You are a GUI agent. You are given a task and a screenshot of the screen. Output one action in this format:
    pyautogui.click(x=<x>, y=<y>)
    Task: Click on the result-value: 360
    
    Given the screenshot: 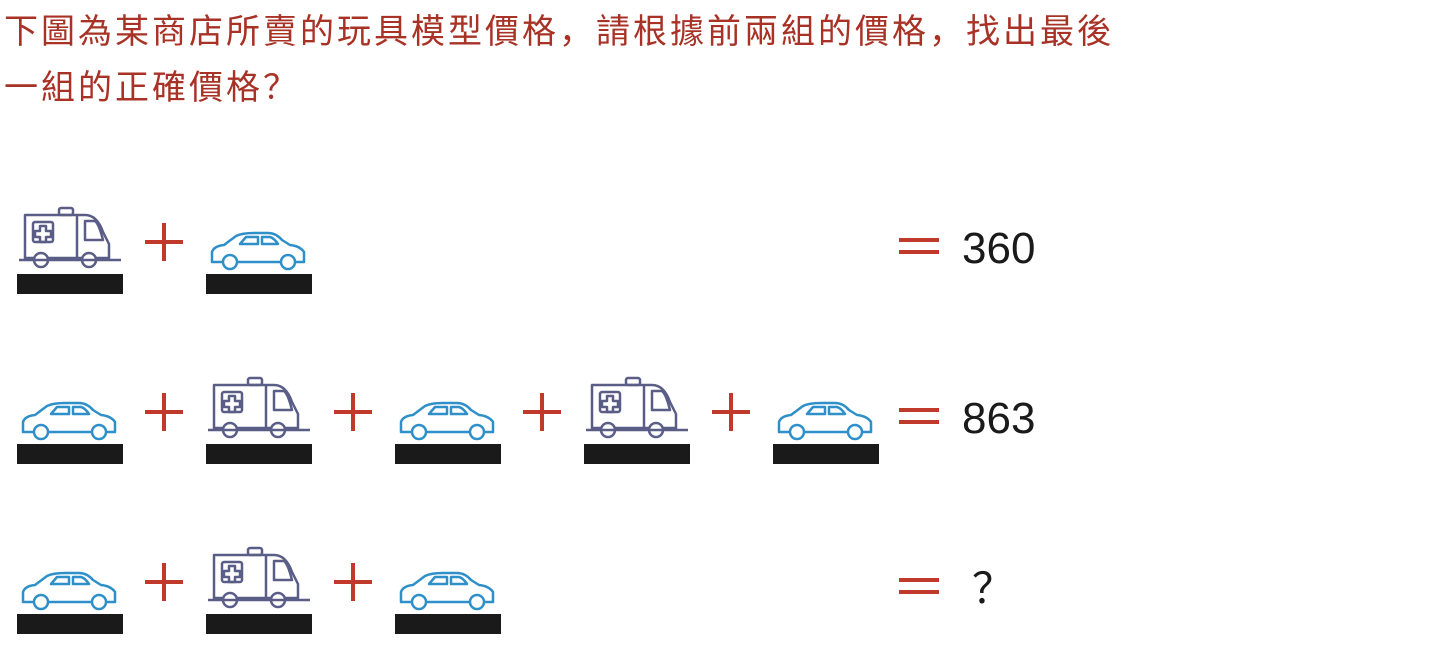 What is the action you would take?
    pyautogui.click(x=999, y=248)
    